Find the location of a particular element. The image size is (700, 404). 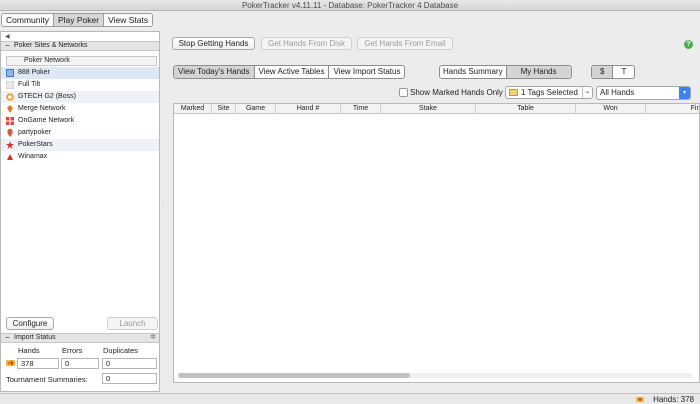

gtech-icon is located at coordinates (10, 97).